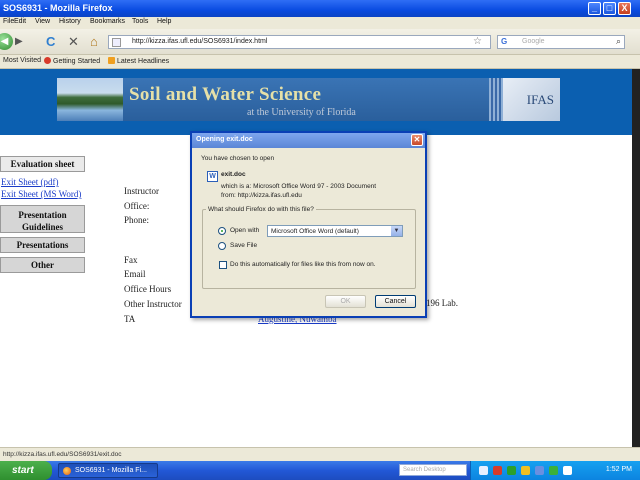 Image resolution: width=640 pixels, height=480 pixels. I want to click on page-favicon-icon, so click(116, 42).